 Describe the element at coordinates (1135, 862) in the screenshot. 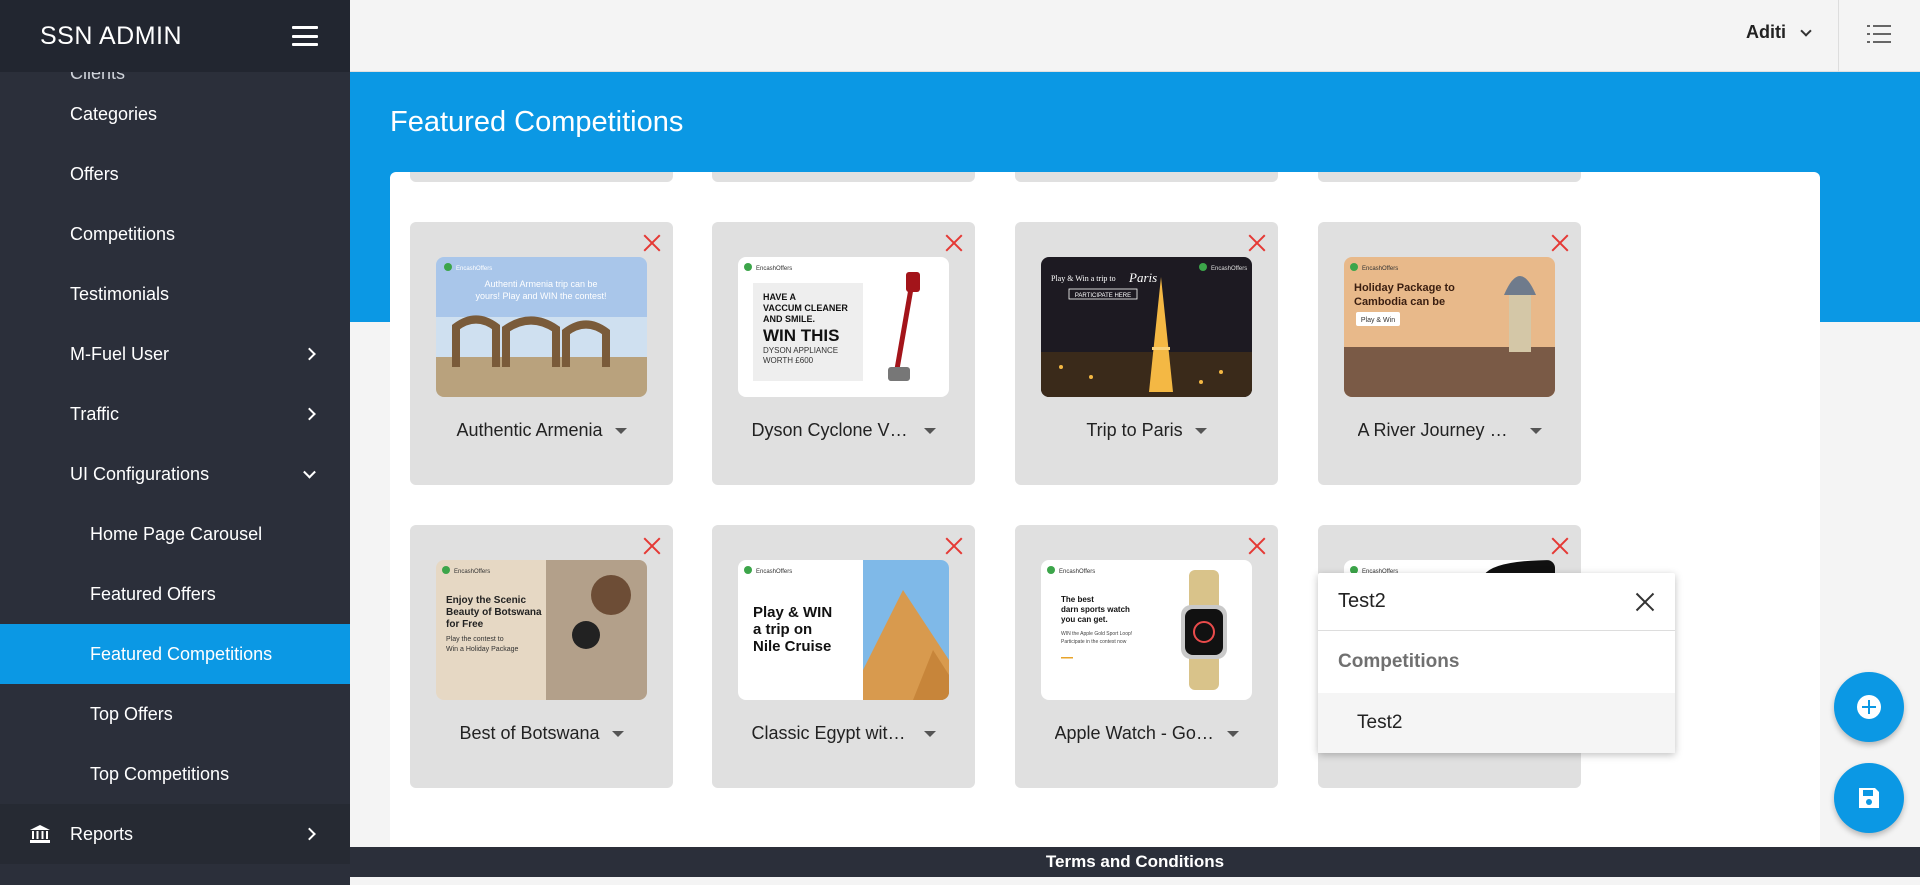

I see `footer-terms-link: Terms and Conditions` at that location.